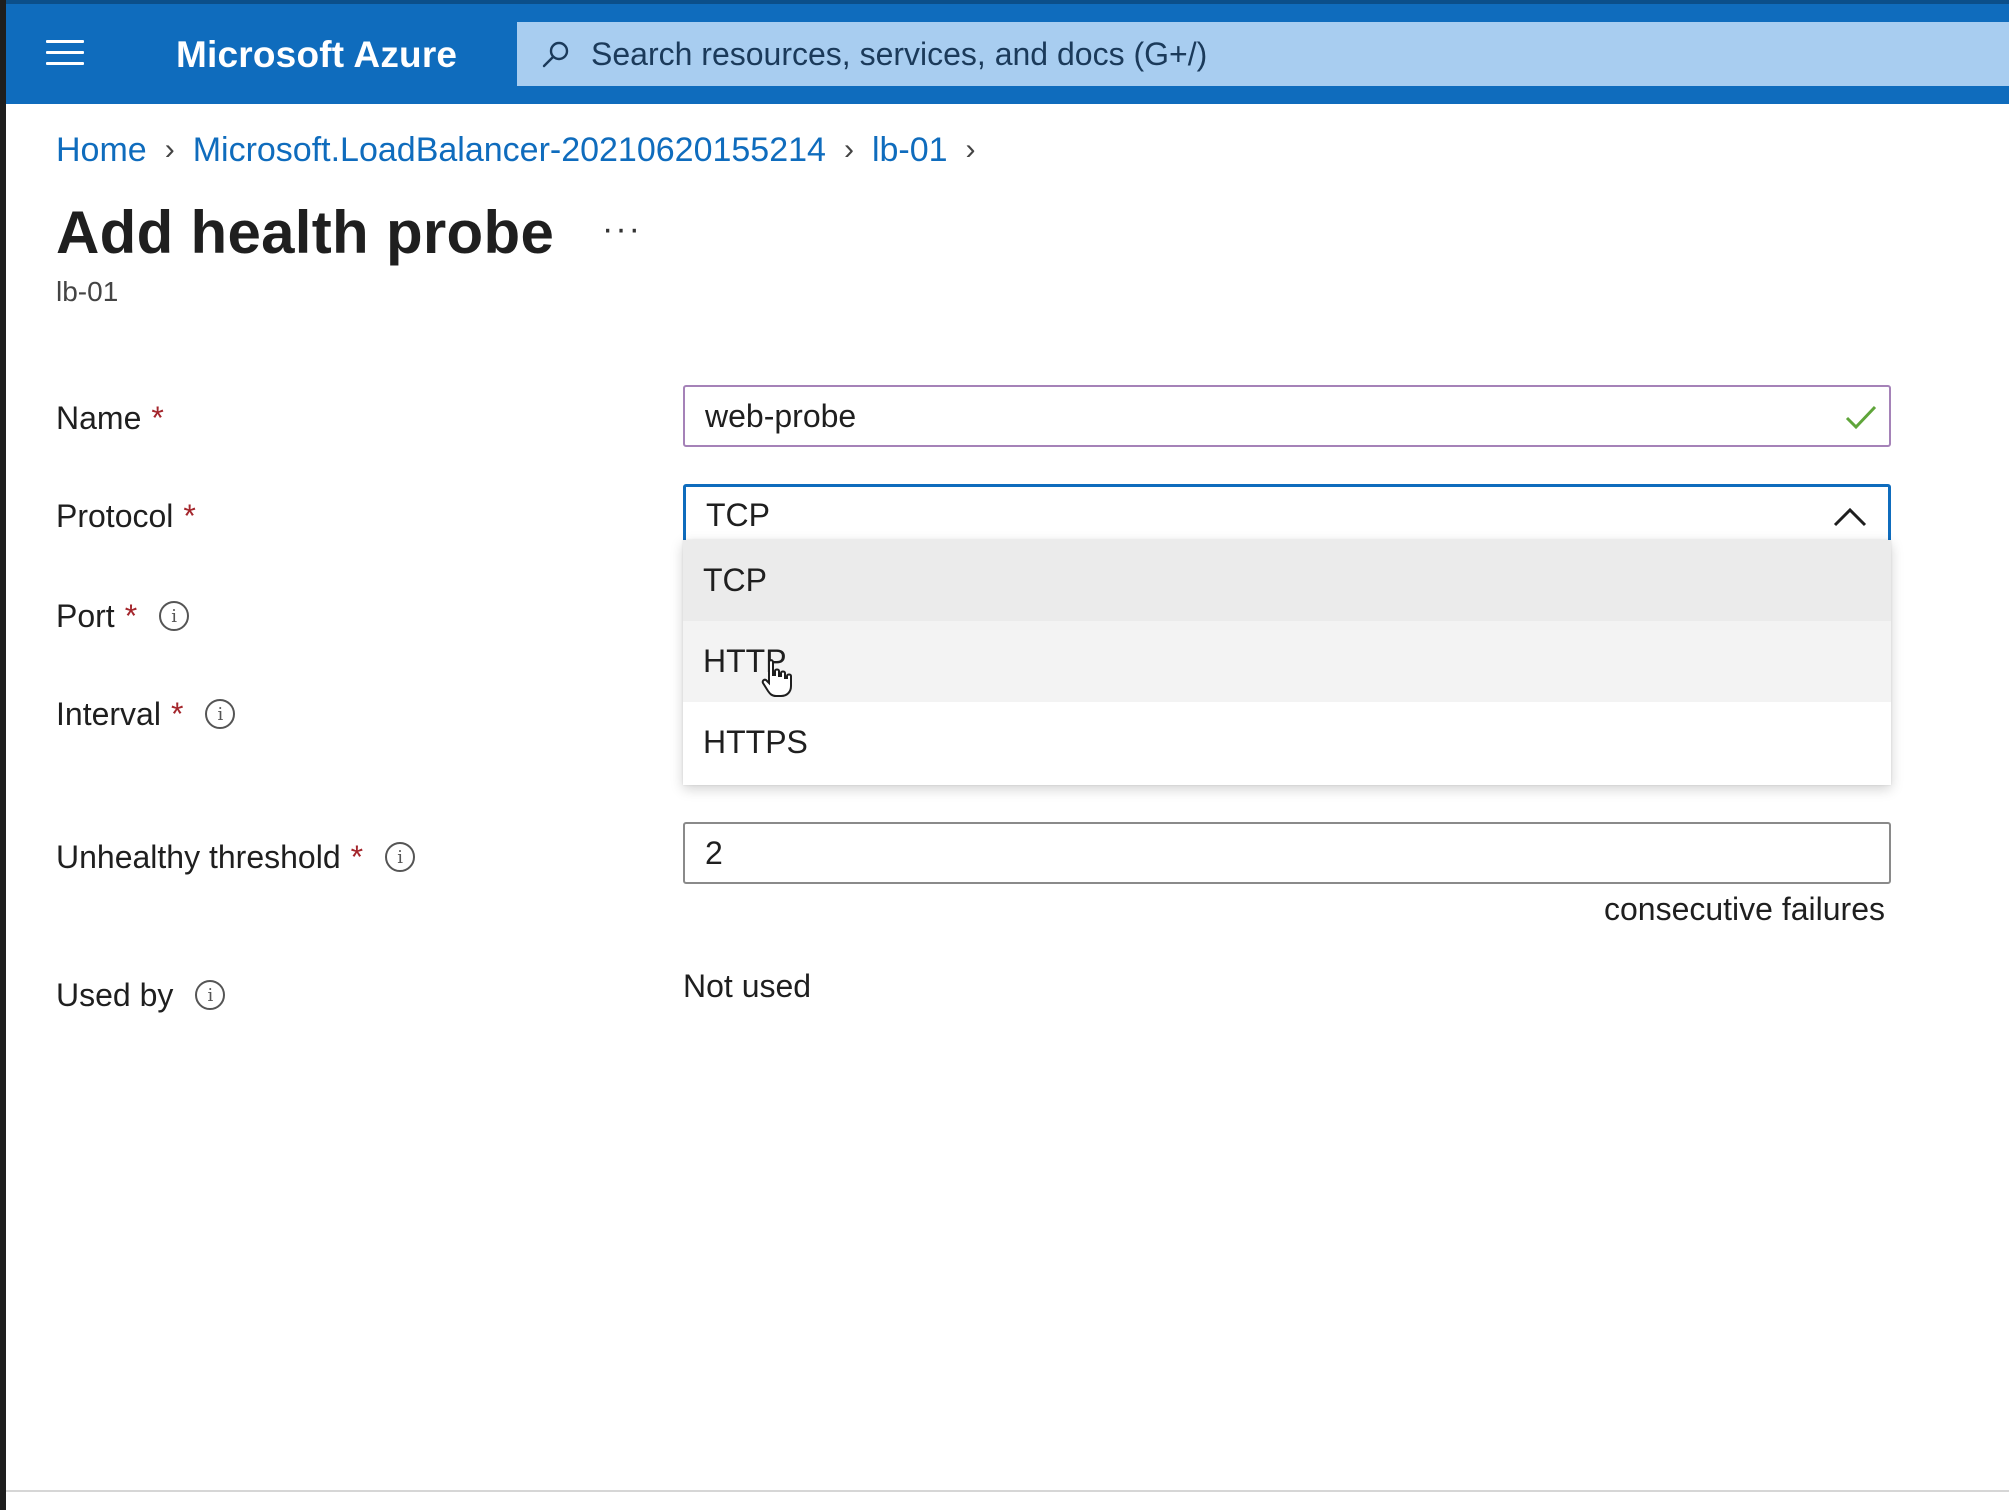  I want to click on chevron-up-icon, so click(1850, 517).